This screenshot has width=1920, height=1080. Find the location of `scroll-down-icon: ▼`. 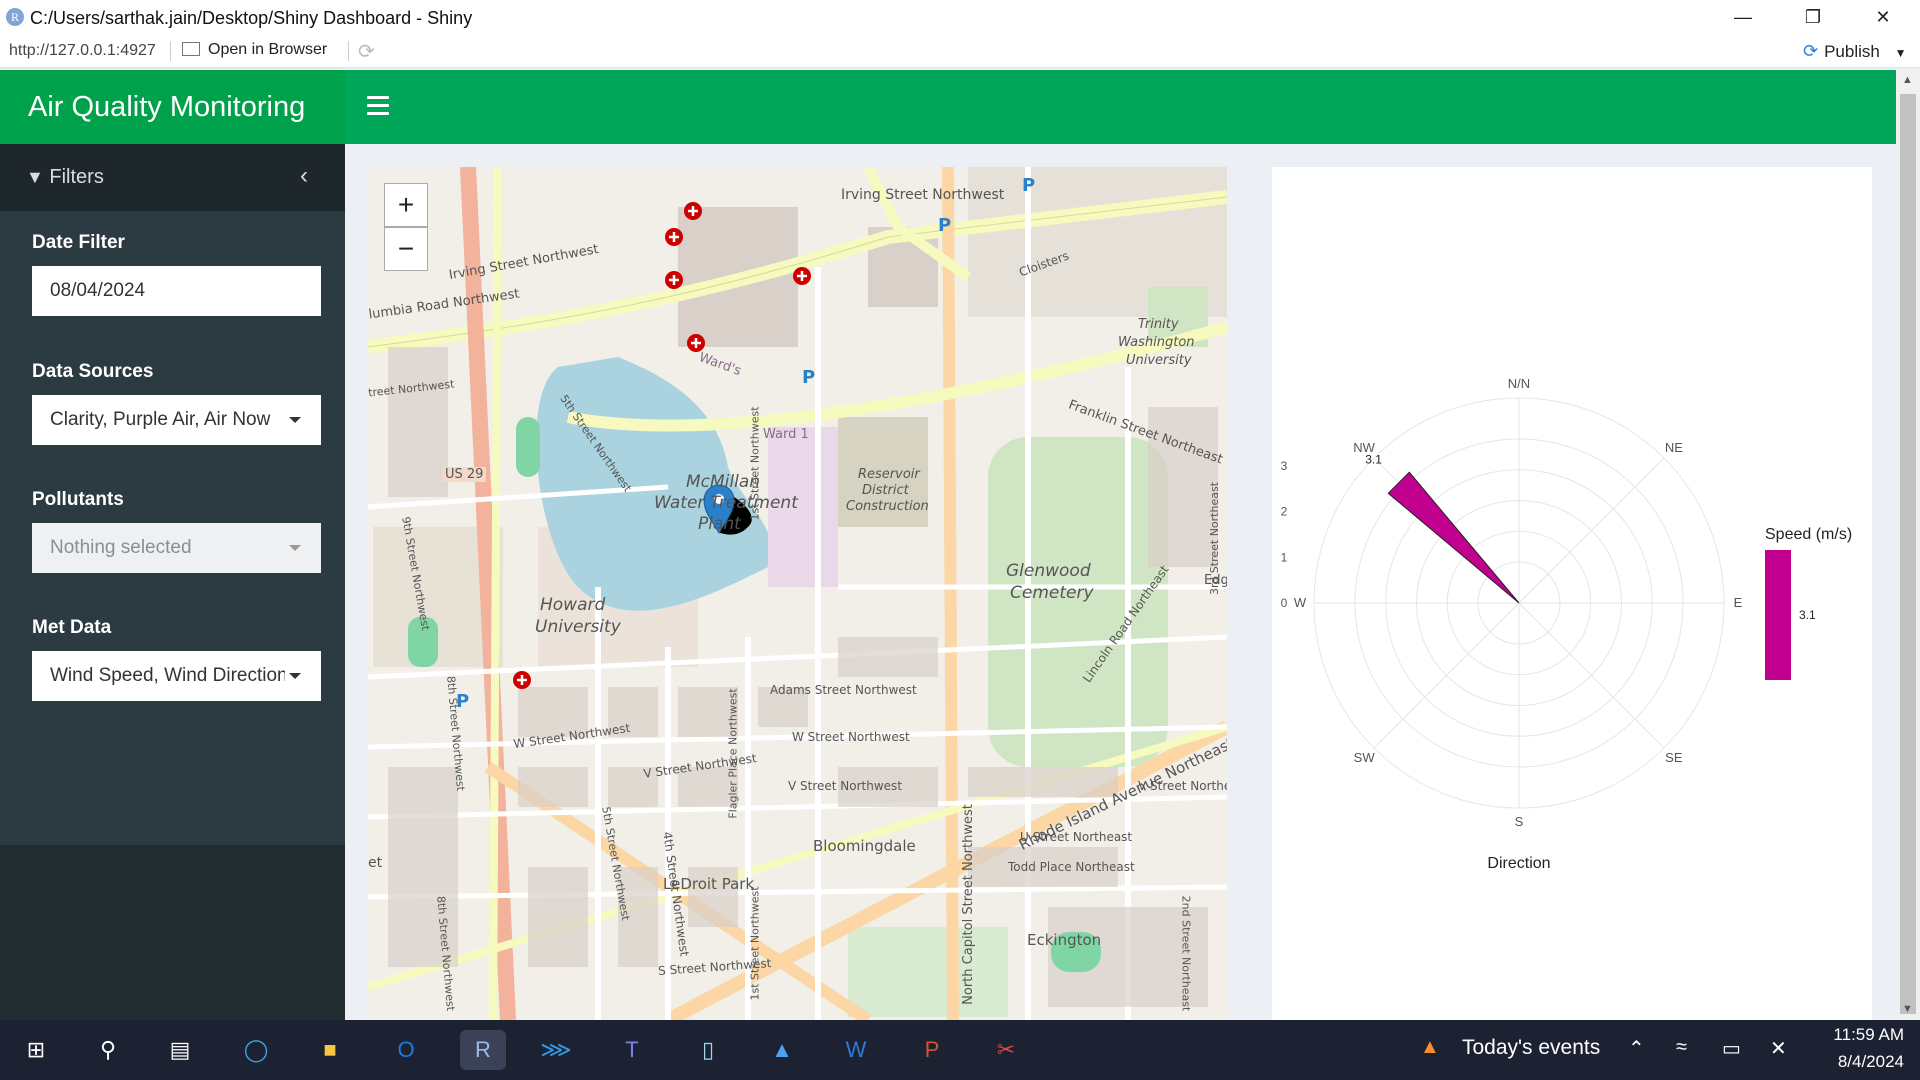

scroll-down-icon: ▼ is located at coordinates (1907, 1009).